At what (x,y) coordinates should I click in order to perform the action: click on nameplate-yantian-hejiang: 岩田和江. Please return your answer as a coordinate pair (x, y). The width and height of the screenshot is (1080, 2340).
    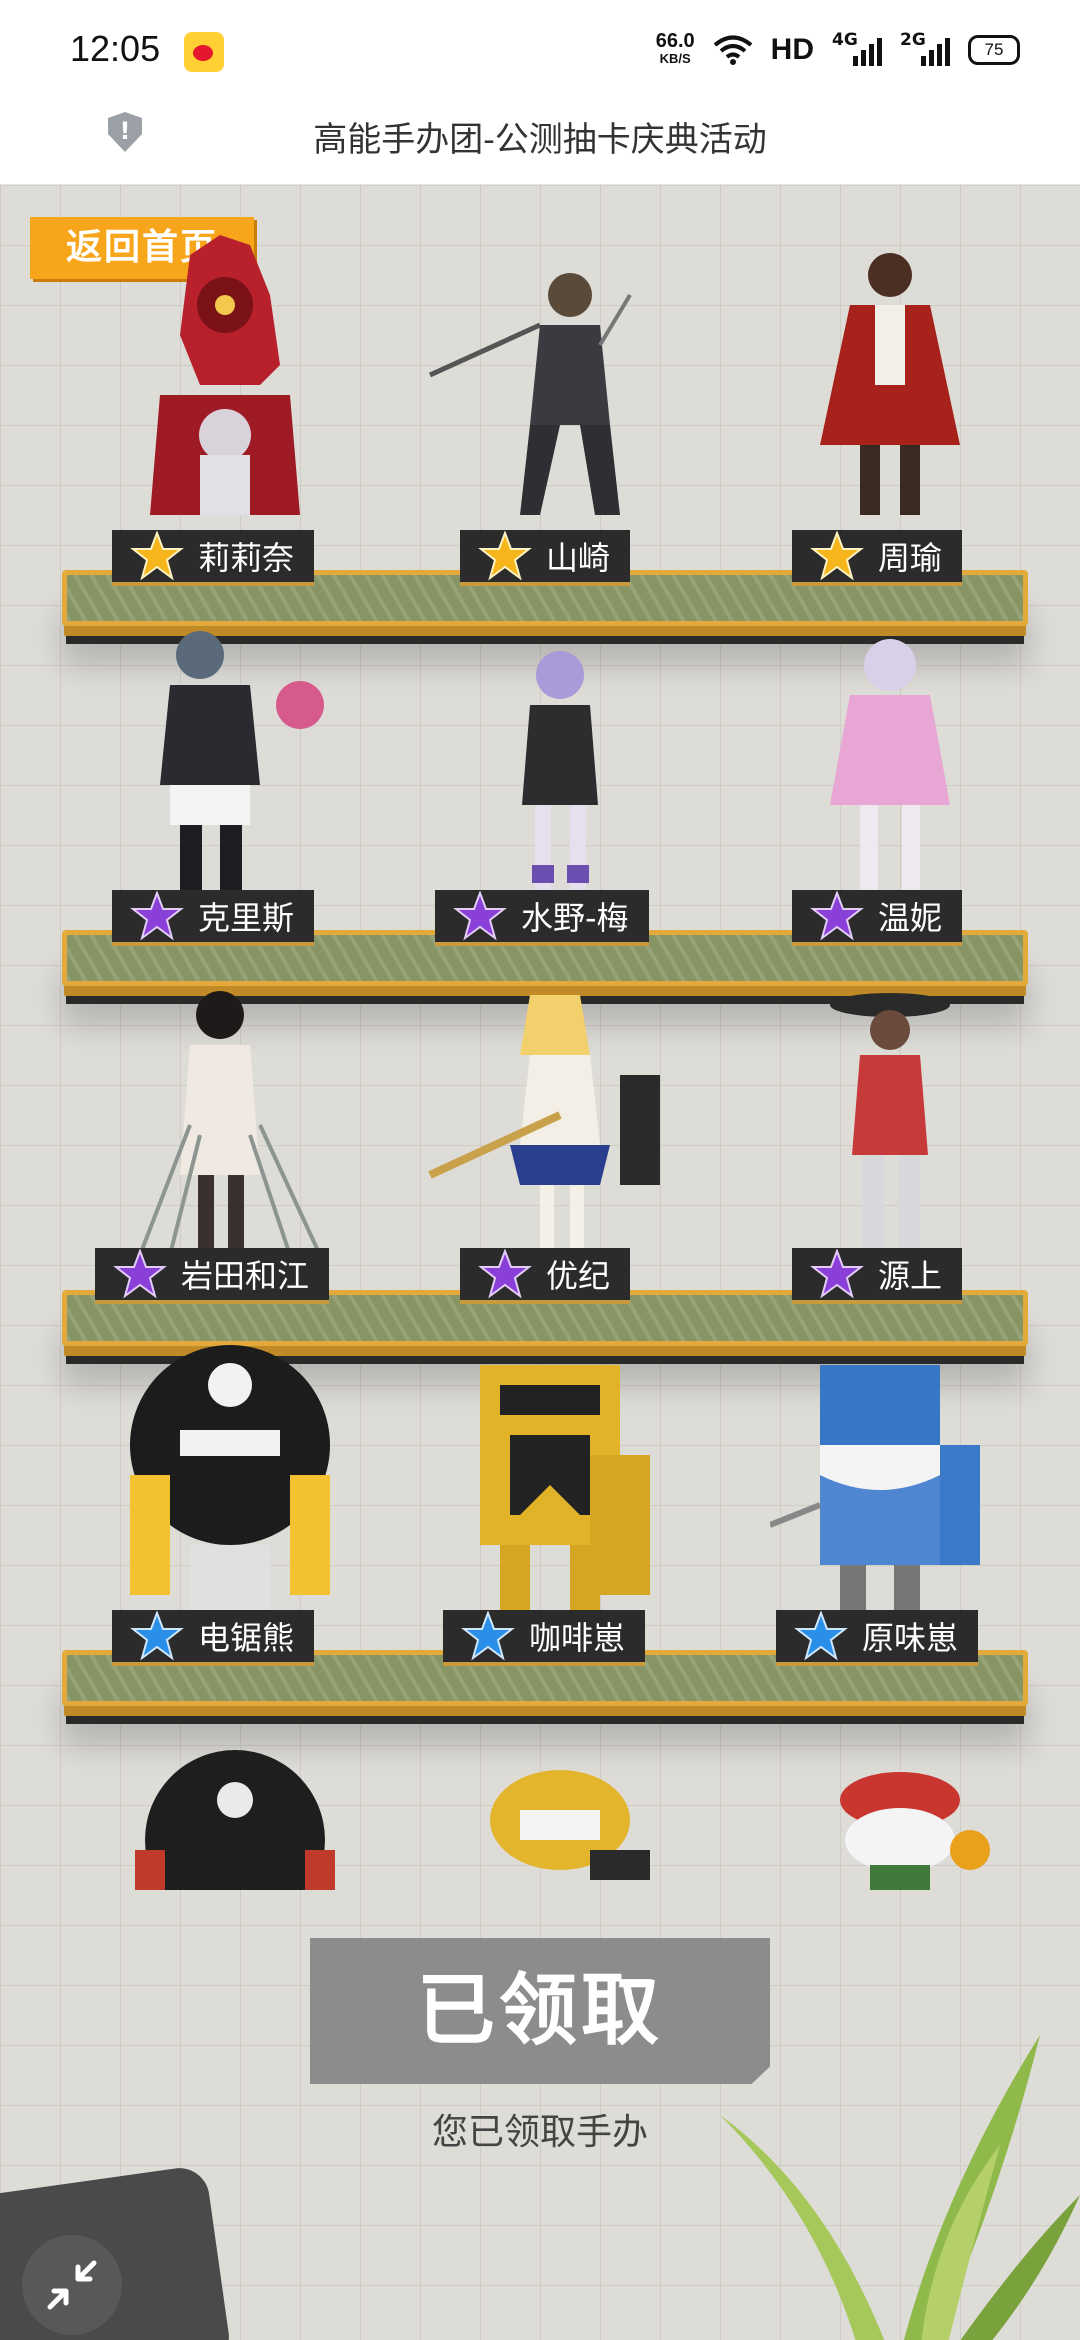
    Looking at the image, I should click on (212, 1276).